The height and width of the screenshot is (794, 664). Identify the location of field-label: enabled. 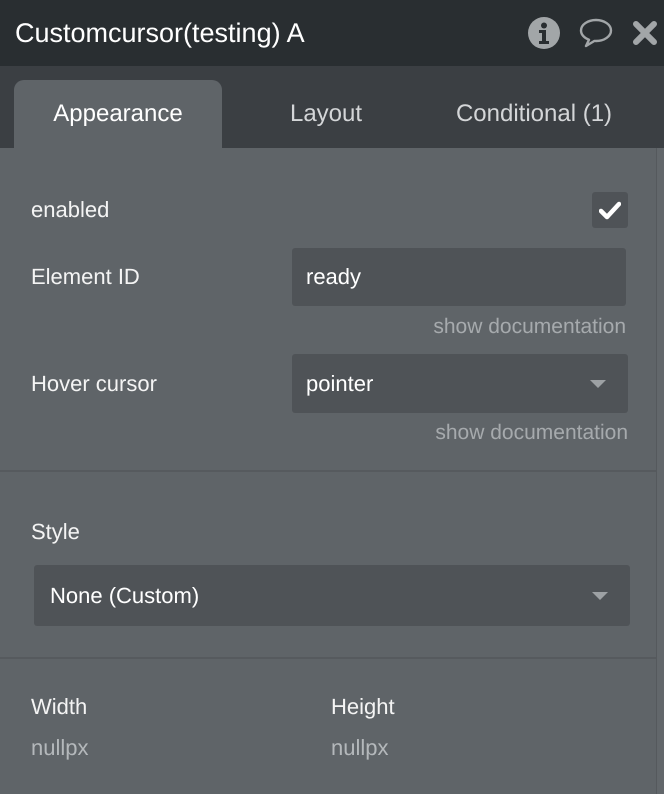
(70, 210).